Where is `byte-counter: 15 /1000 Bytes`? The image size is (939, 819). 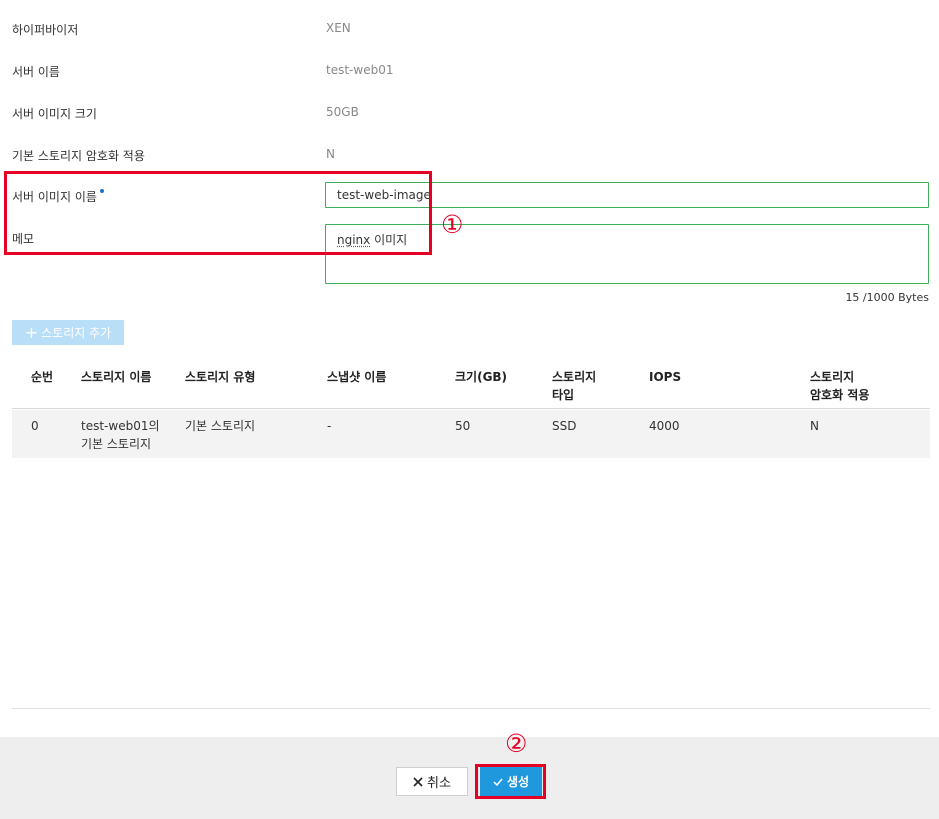
byte-counter: 15 /1000 Bytes is located at coordinates (887, 297).